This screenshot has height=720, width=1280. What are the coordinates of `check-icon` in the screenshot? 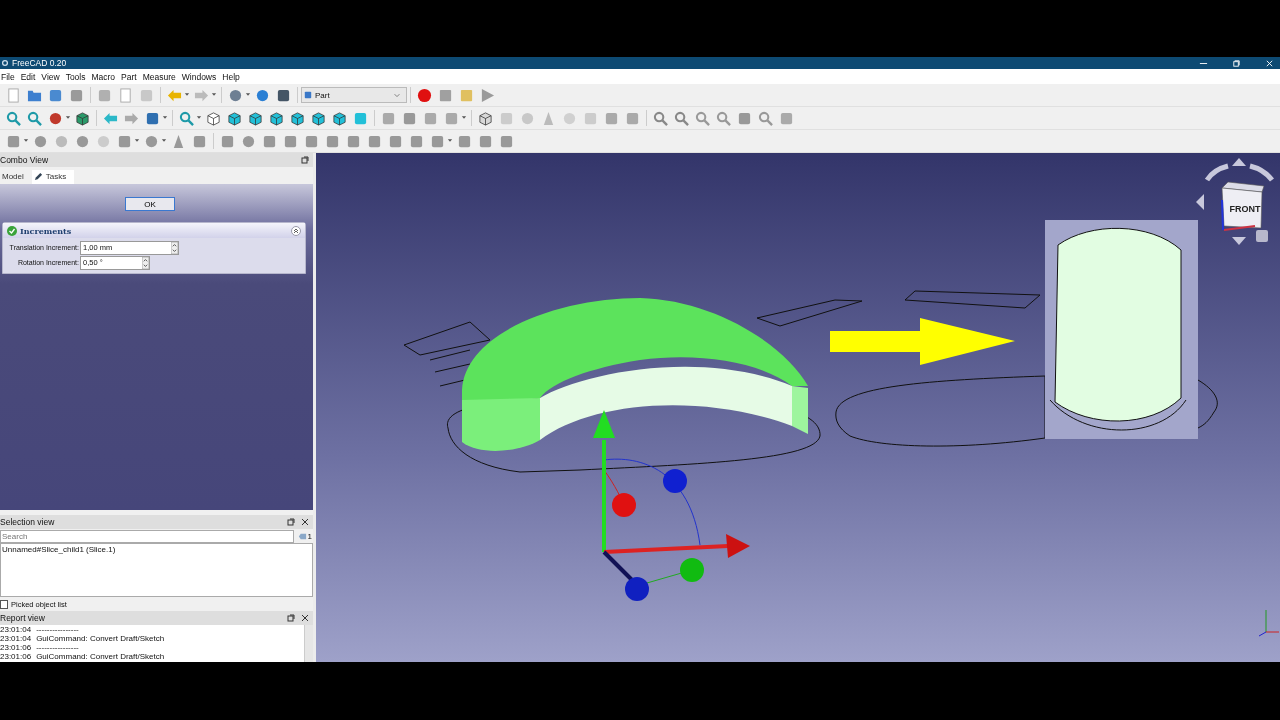 It's located at (12, 230).